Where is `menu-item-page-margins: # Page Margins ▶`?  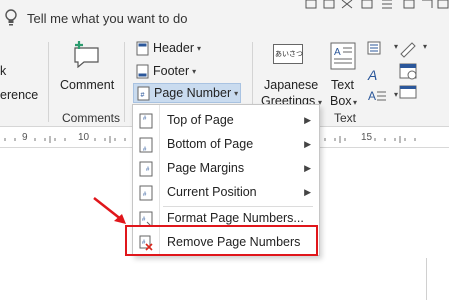 menu-item-page-margins: # Page Margins ▶ is located at coordinates (226, 169).